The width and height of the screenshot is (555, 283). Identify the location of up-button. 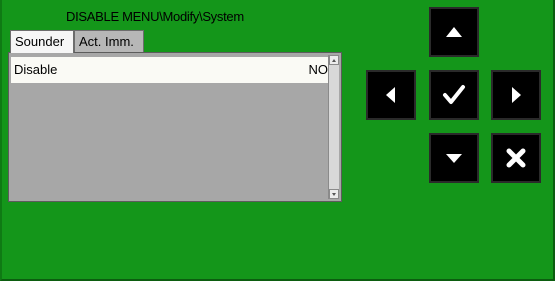
(454, 32).